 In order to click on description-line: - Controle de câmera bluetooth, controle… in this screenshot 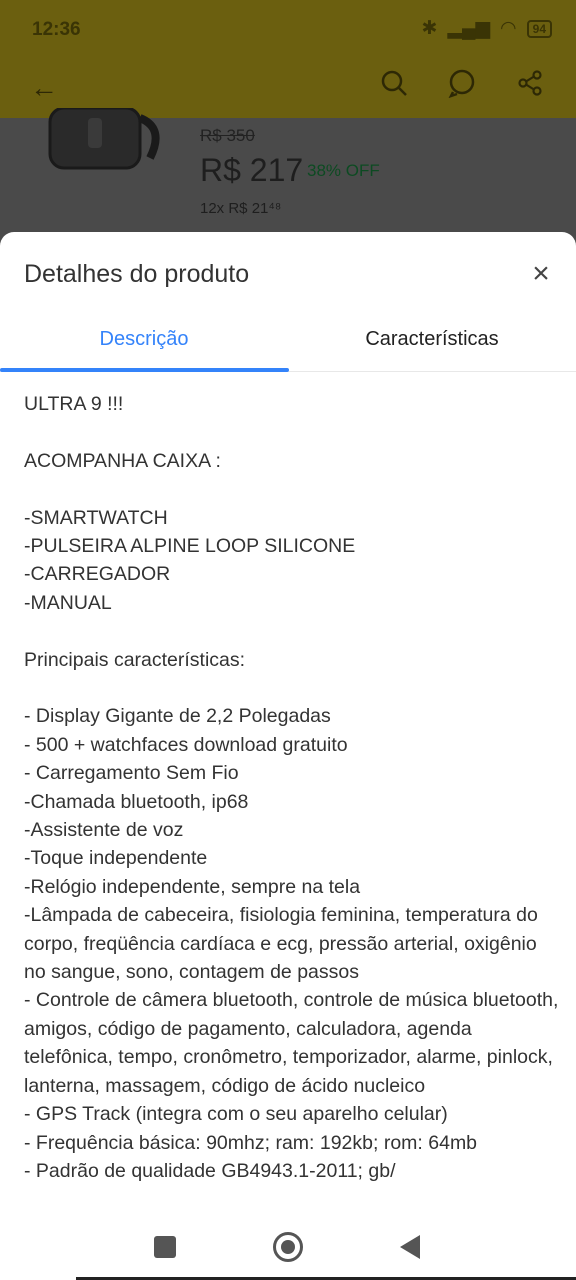, I will do `click(291, 1043)`.